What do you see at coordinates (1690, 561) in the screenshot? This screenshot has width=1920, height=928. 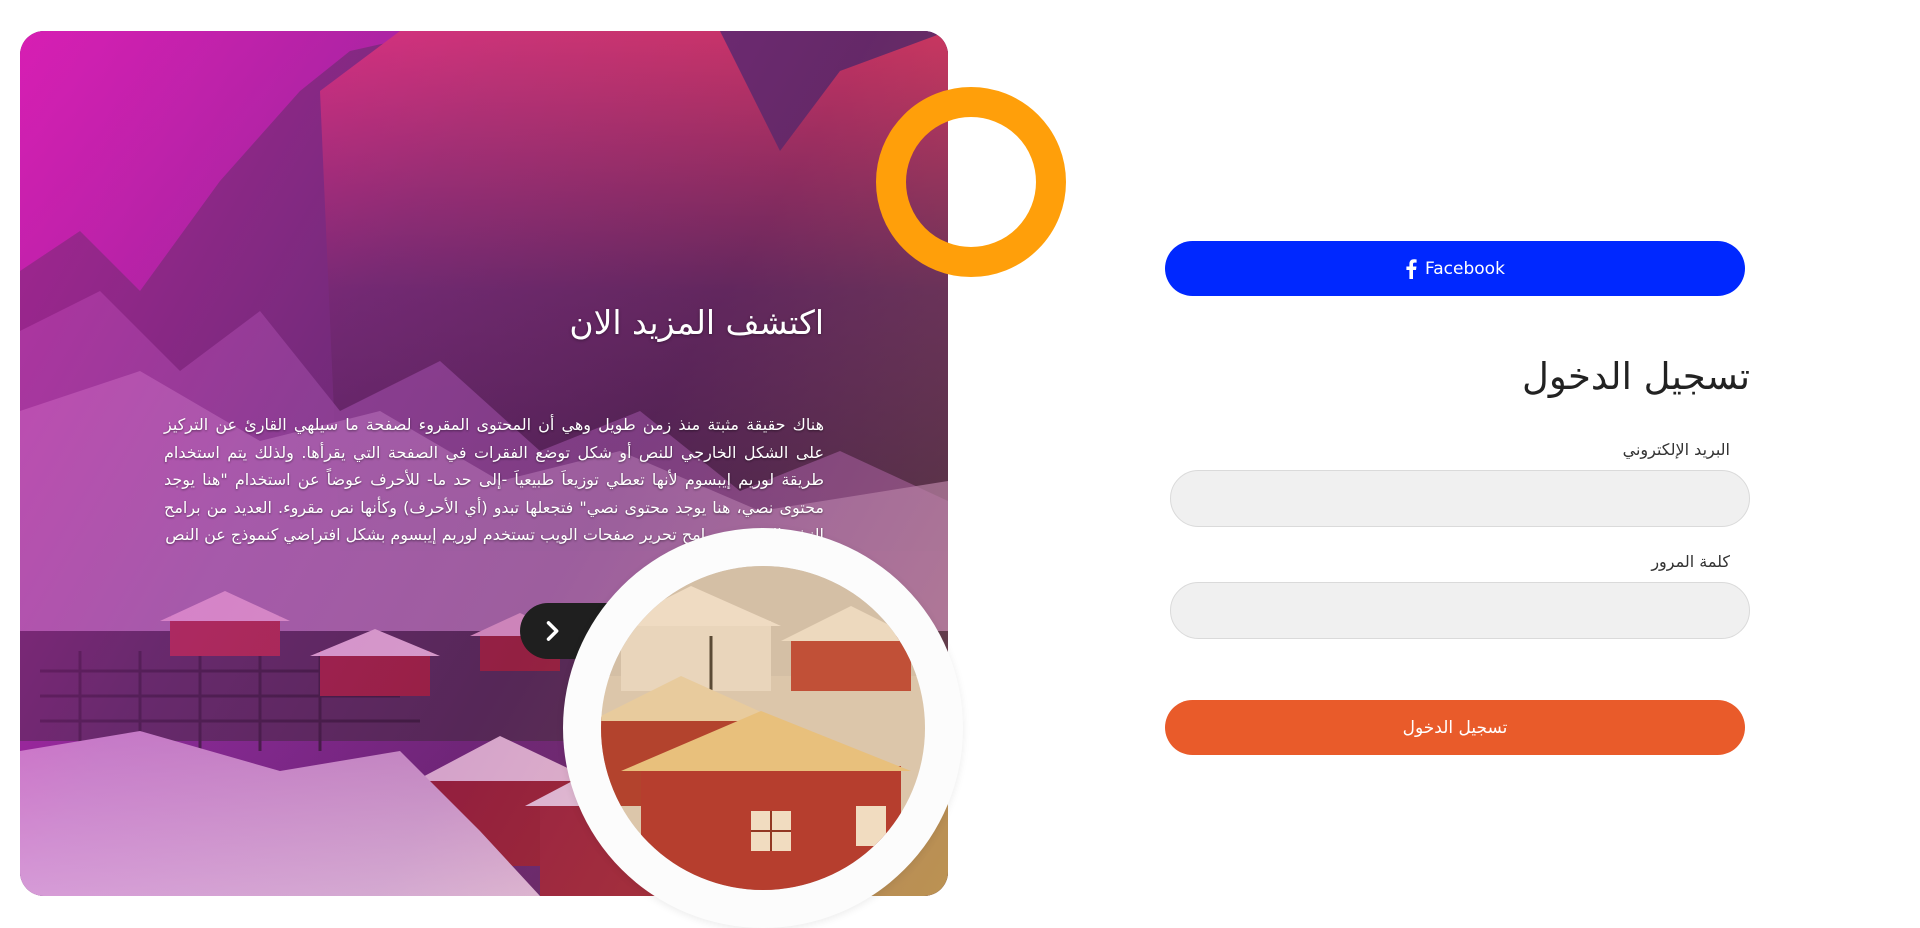 I see `password-label: كلمة المرور` at bounding box center [1690, 561].